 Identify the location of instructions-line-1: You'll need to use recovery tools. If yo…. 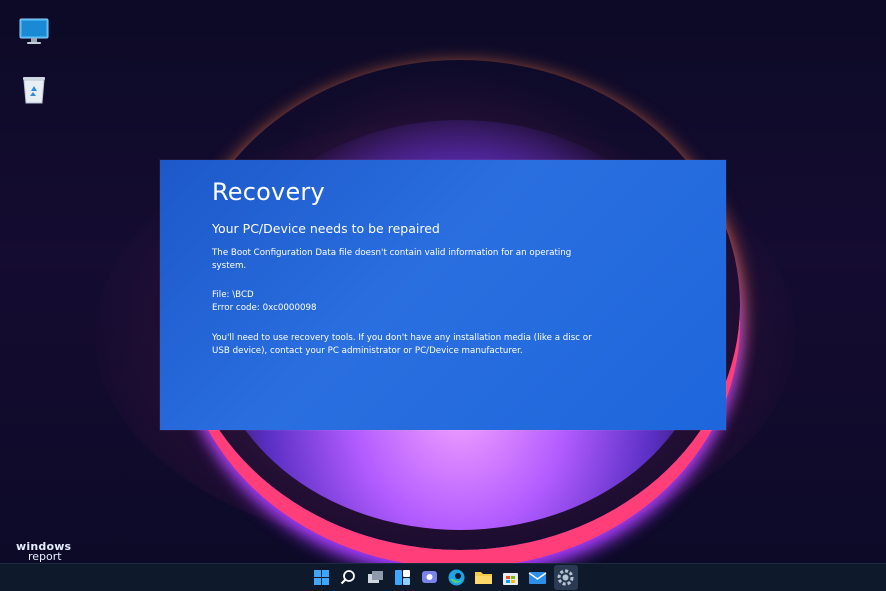
(402, 338).